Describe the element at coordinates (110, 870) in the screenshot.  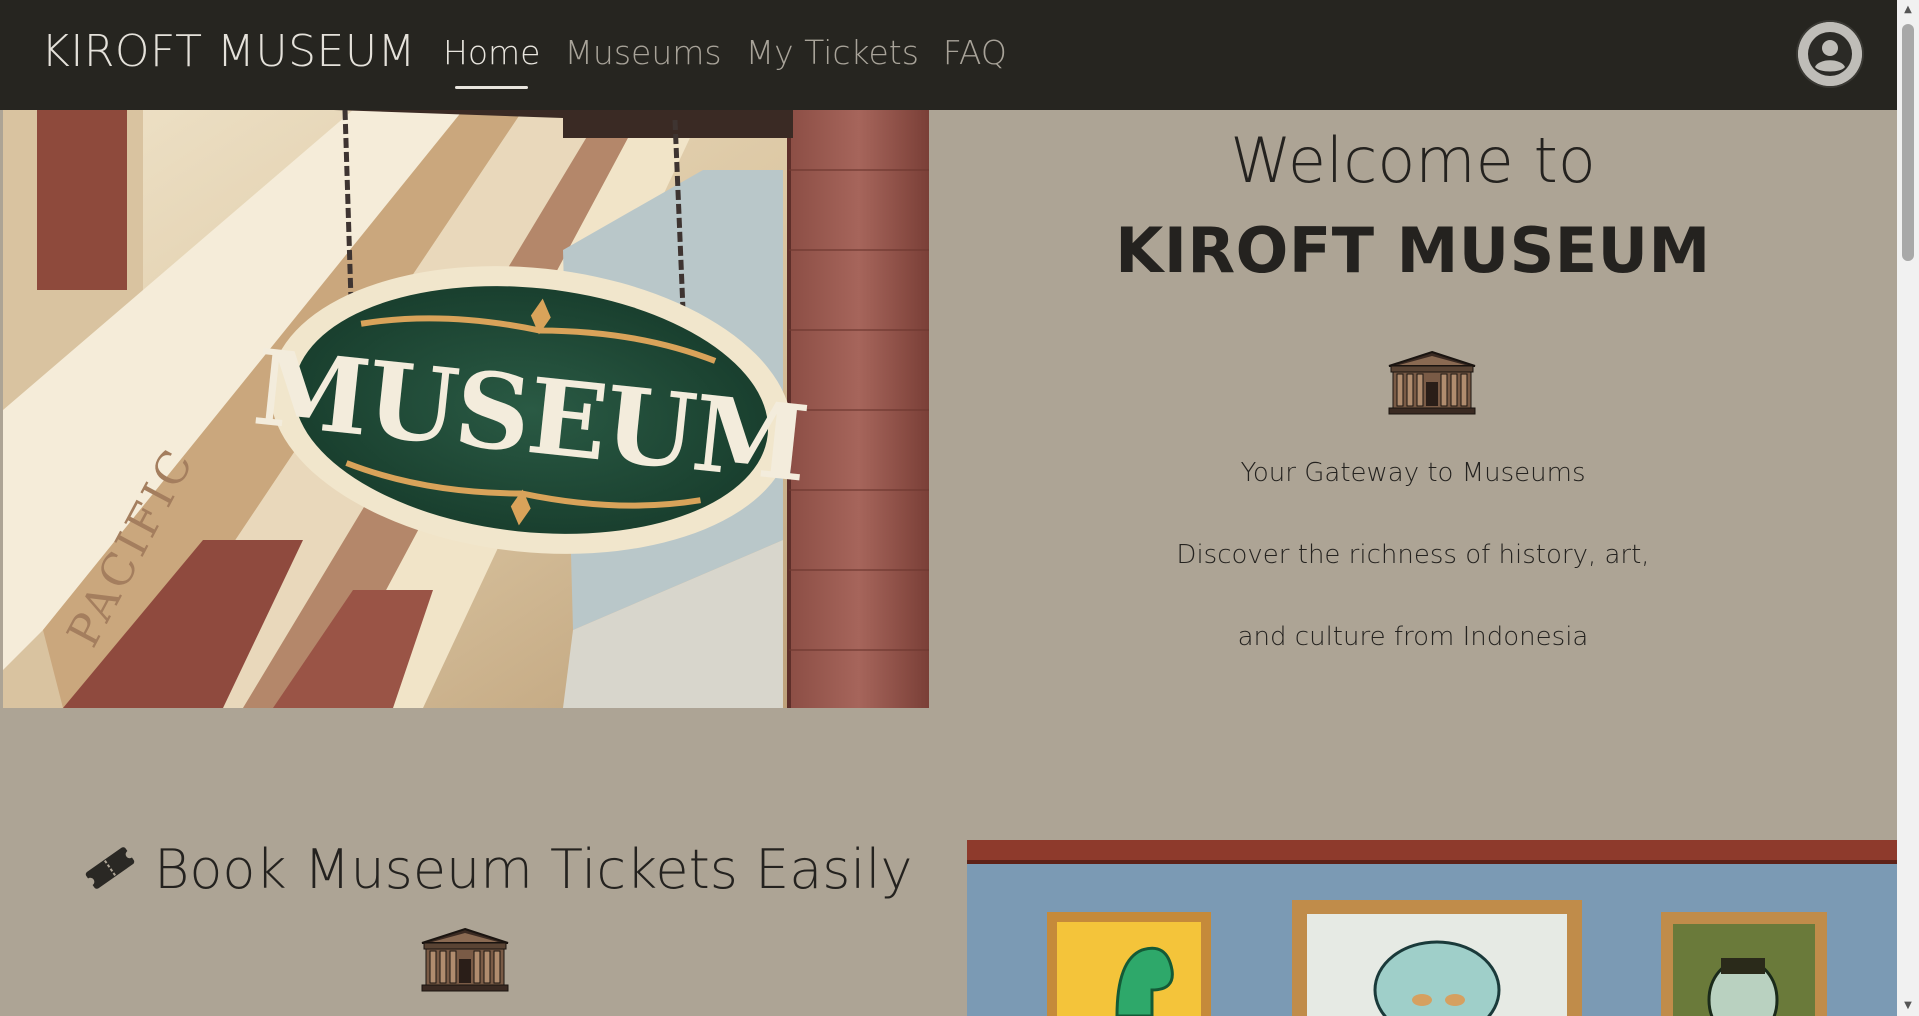
I see `ticket-icon` at that location.